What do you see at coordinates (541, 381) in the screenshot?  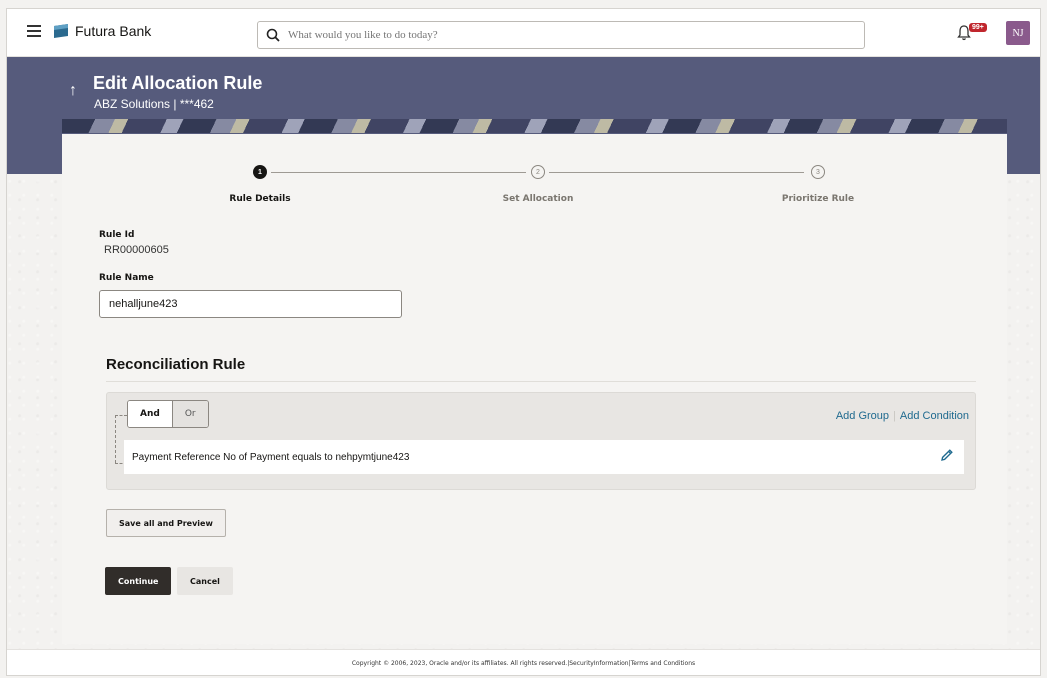 I see `section-divider` at bounding box center [541, 381].